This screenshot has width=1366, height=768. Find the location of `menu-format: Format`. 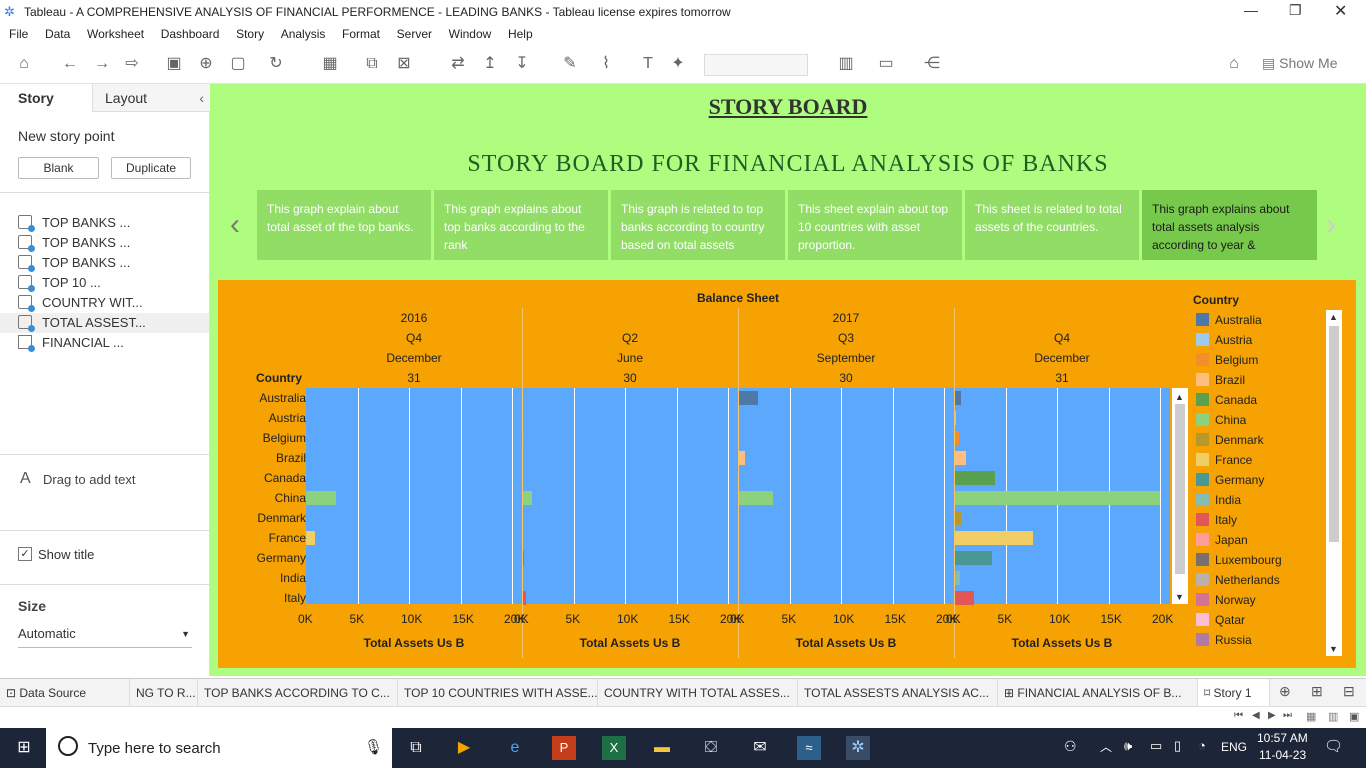

menu-format: Format is located at coordinates (361, 34).